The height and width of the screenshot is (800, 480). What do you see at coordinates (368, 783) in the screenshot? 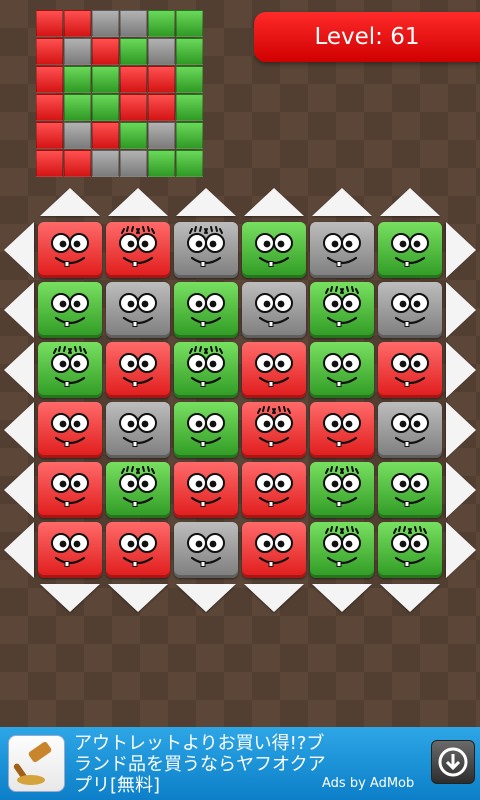
I see `ad-attribution: Ads by AdMob` at bounding box center [368, 783].